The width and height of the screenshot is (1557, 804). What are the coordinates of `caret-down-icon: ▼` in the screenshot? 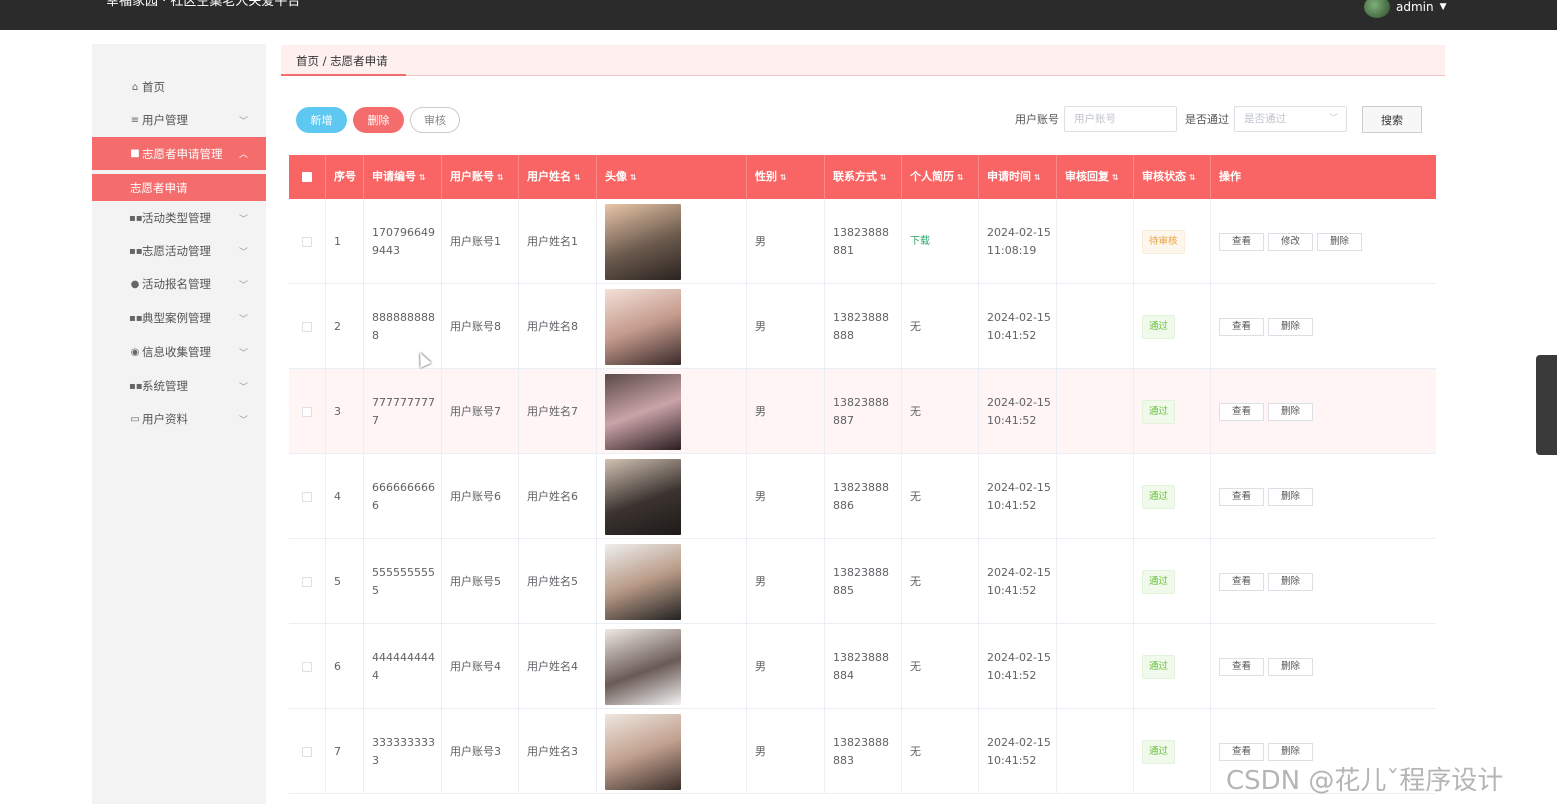 It's located at (1443, 7).